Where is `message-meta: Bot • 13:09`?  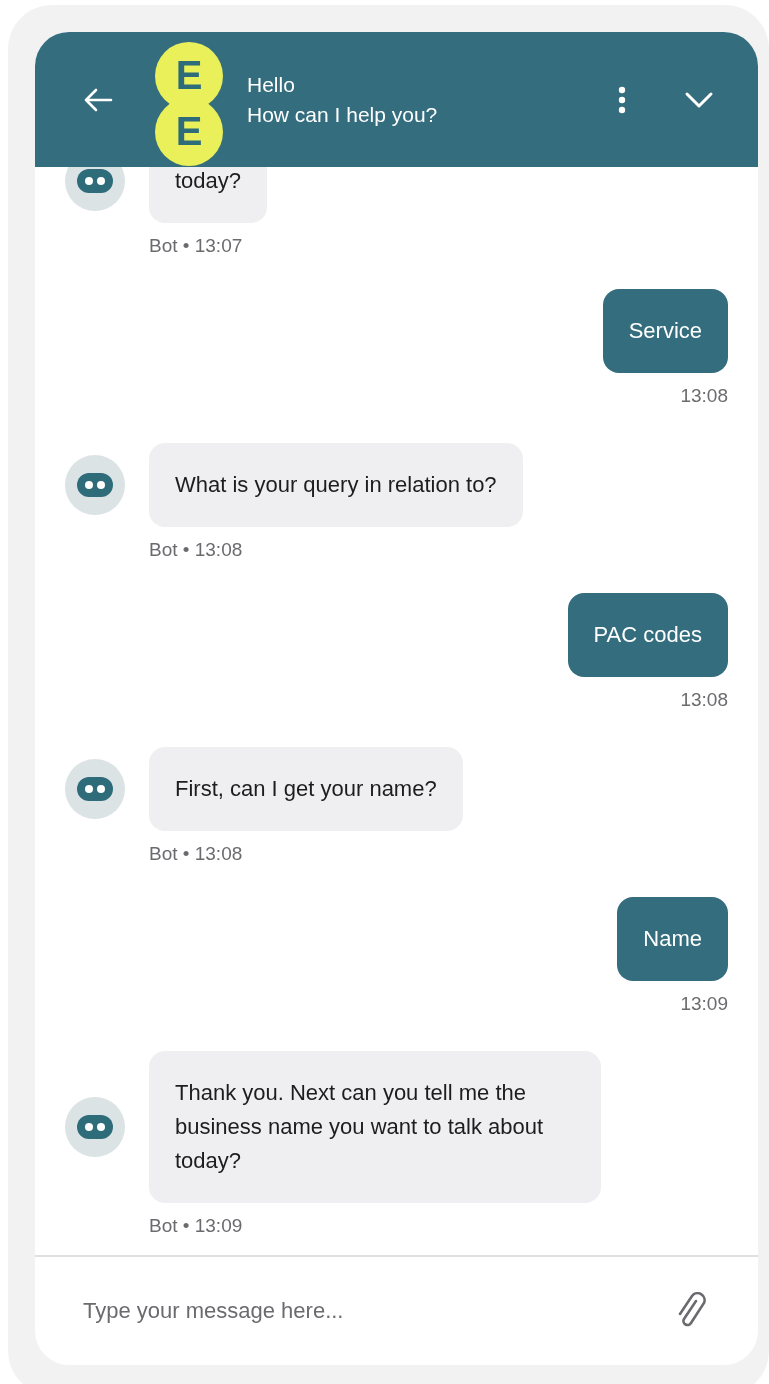 message-meta: Bot • 13:09 is located at coordinates (196, 1226).